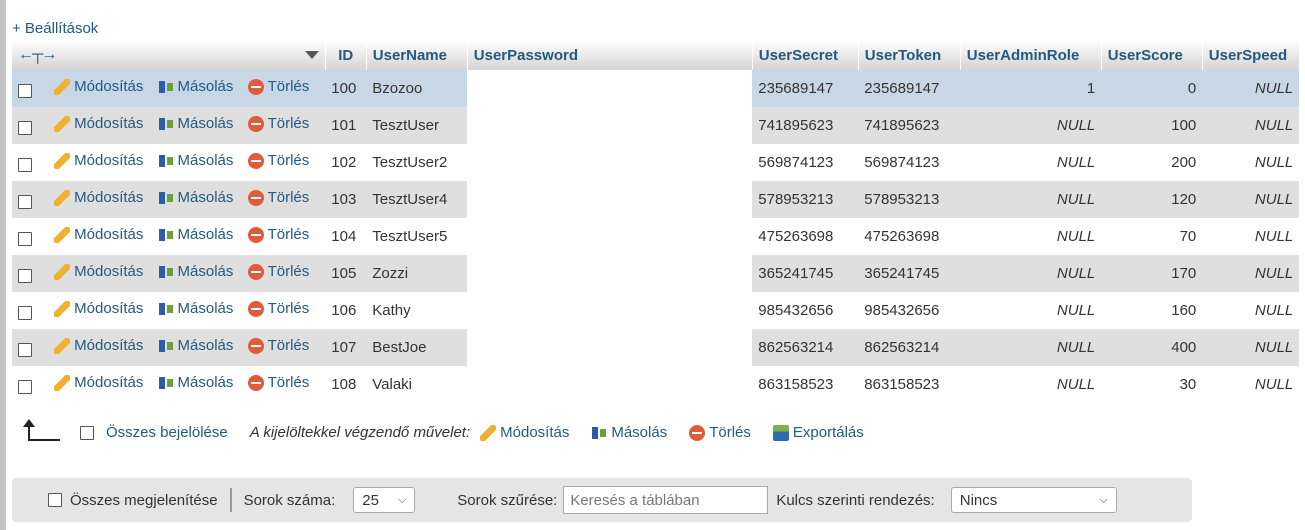 Image resolution: width=1305 pixels, height=530 pixels. I want to click on bulk-delete-label: Törlés, so click(730, 432).